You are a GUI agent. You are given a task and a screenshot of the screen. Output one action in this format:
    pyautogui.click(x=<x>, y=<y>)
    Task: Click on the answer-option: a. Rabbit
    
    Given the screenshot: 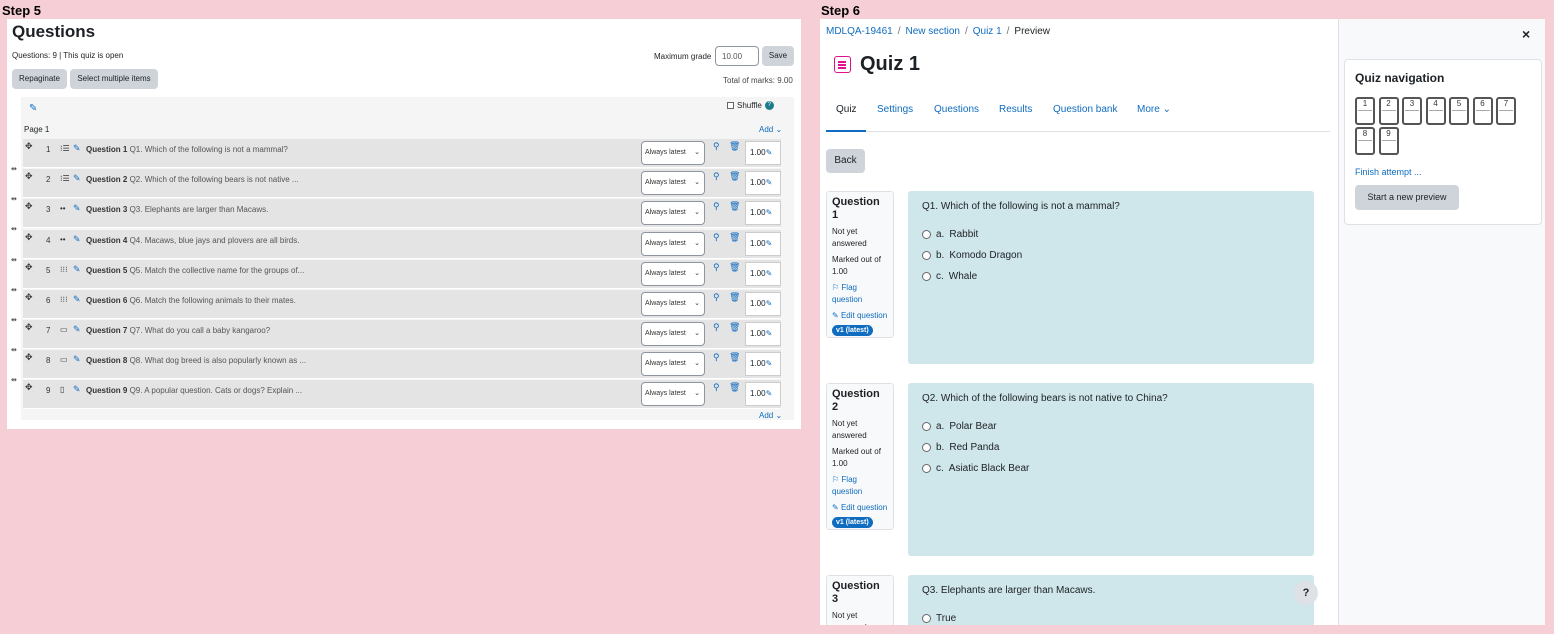 What is the action you would take?
    pyautogui.click(x=1111, y=234)
    